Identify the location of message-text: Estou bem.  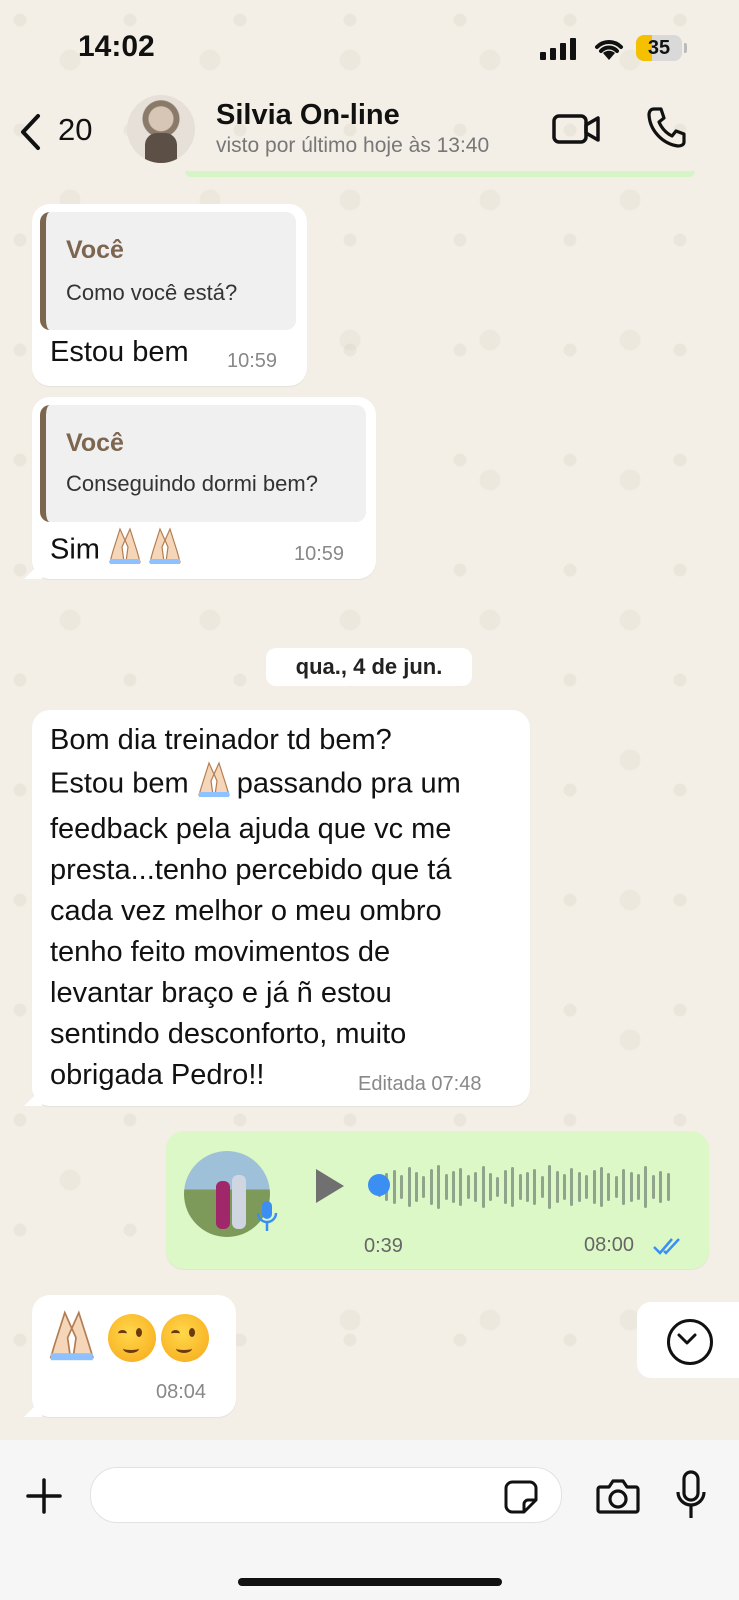
(119, 352).